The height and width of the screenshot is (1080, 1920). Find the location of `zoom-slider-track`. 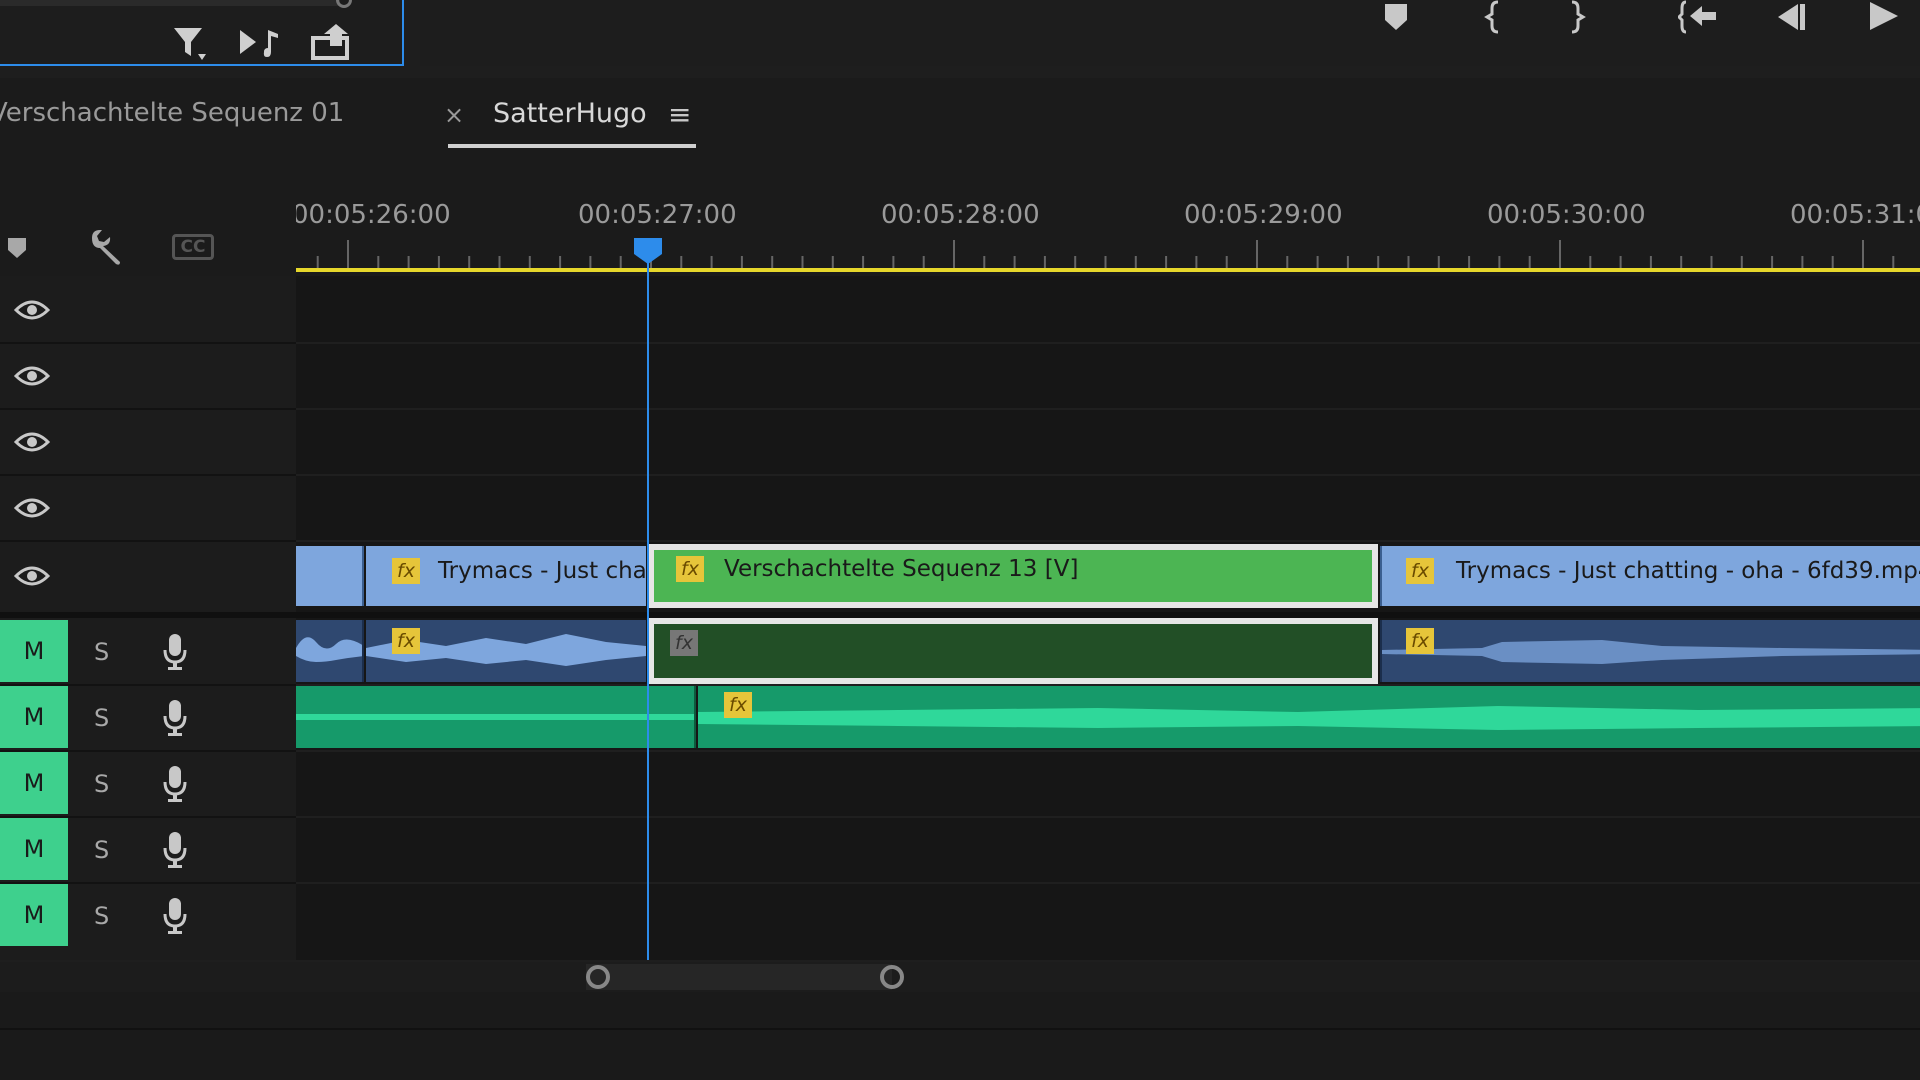

zoom-slider-track is located at coordinates (170, 3).